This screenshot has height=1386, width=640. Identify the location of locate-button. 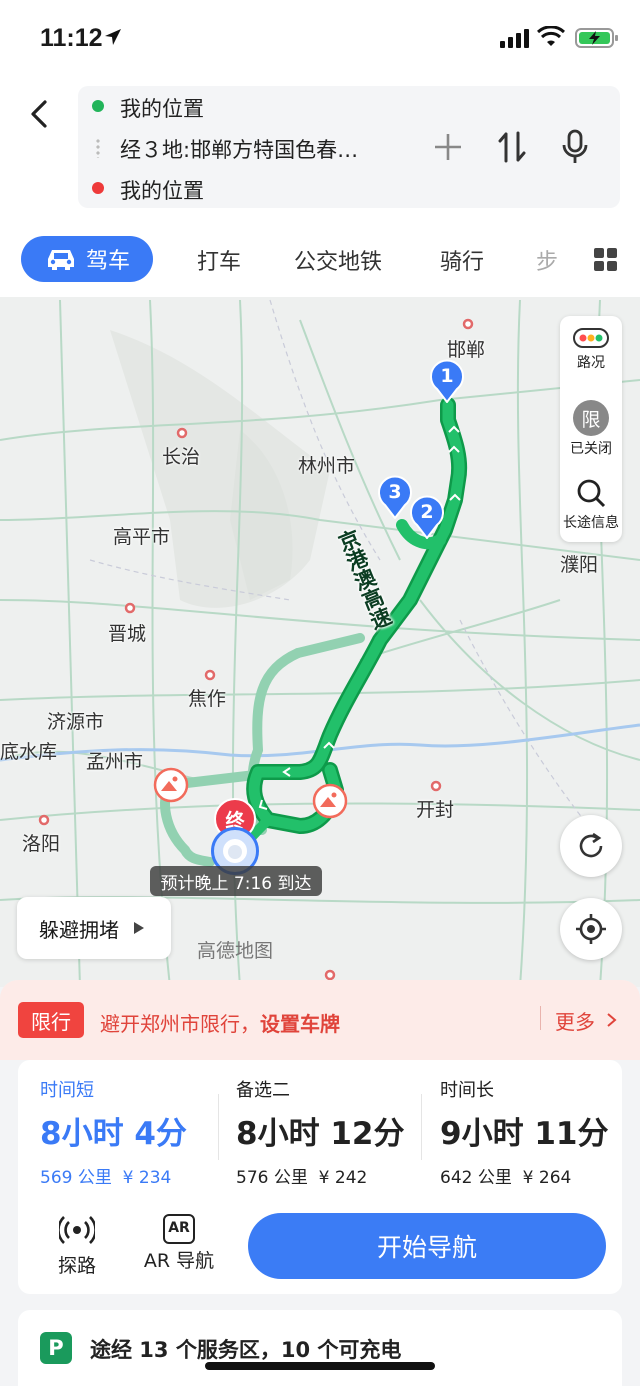
(591, 929).